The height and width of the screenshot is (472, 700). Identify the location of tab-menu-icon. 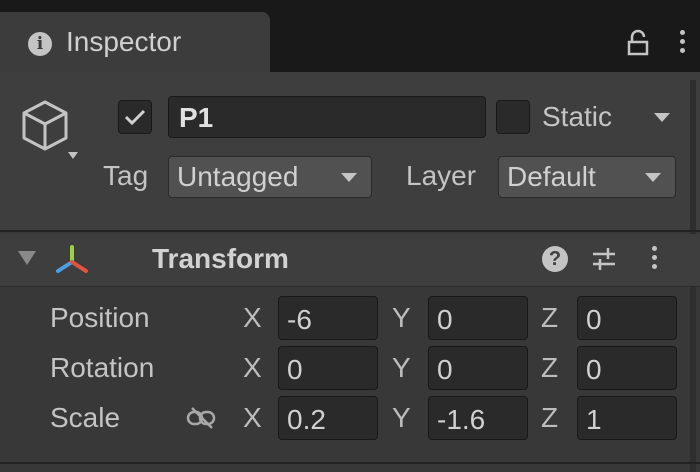
(682, 43).